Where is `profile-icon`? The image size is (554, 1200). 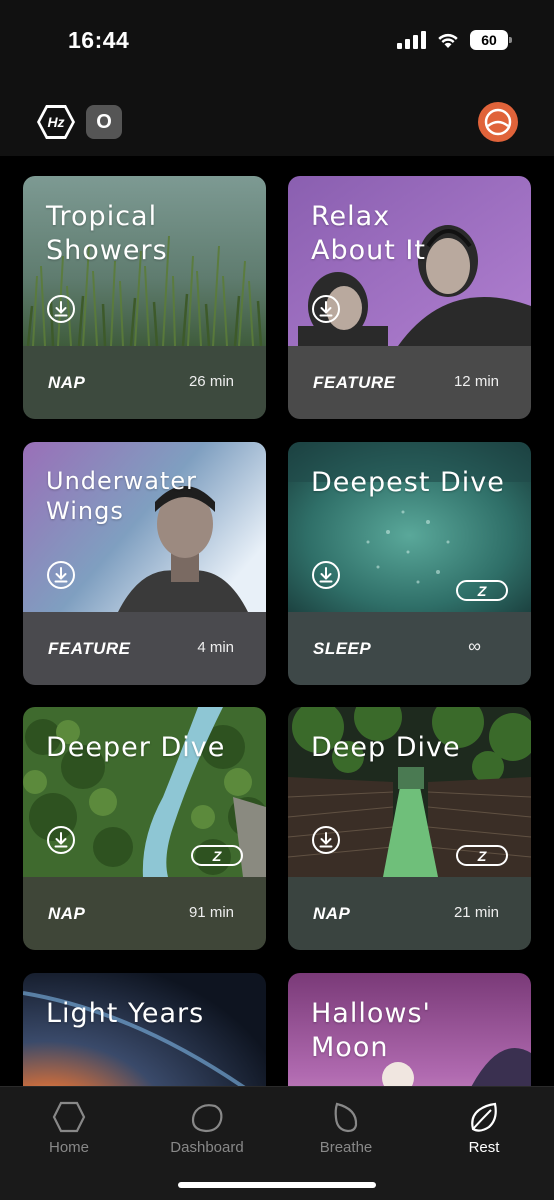
profile-icon is located at coordinates (498, 122).